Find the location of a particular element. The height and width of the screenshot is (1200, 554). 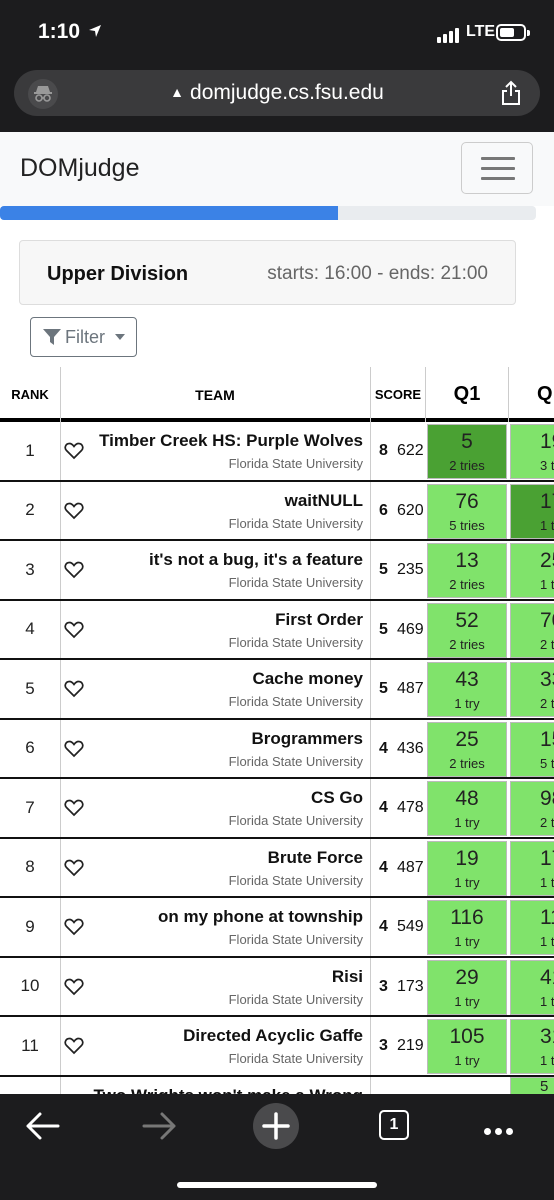

filter-button: Filter is located at coordinates (83, 337).